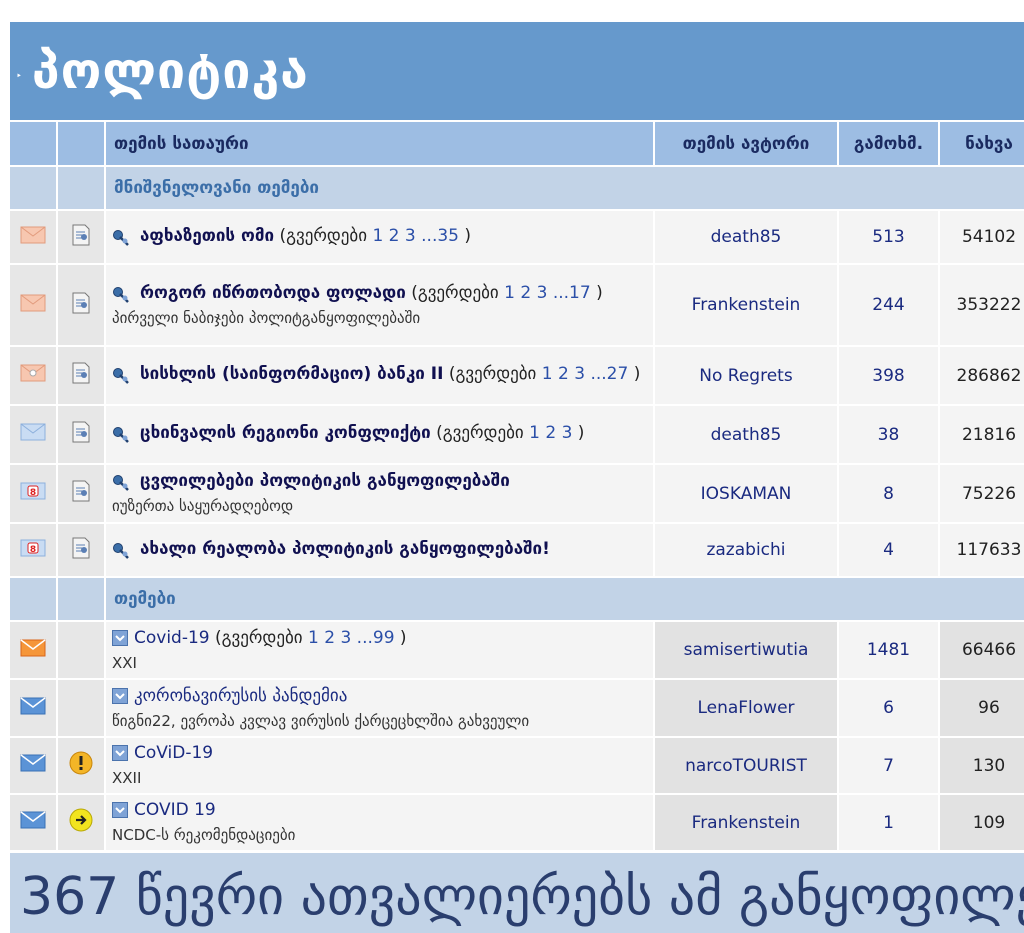 Image resolution: width=1024 pixels, height=933 pixels. I want to click on topic-views: 54102, so click(982, 237).